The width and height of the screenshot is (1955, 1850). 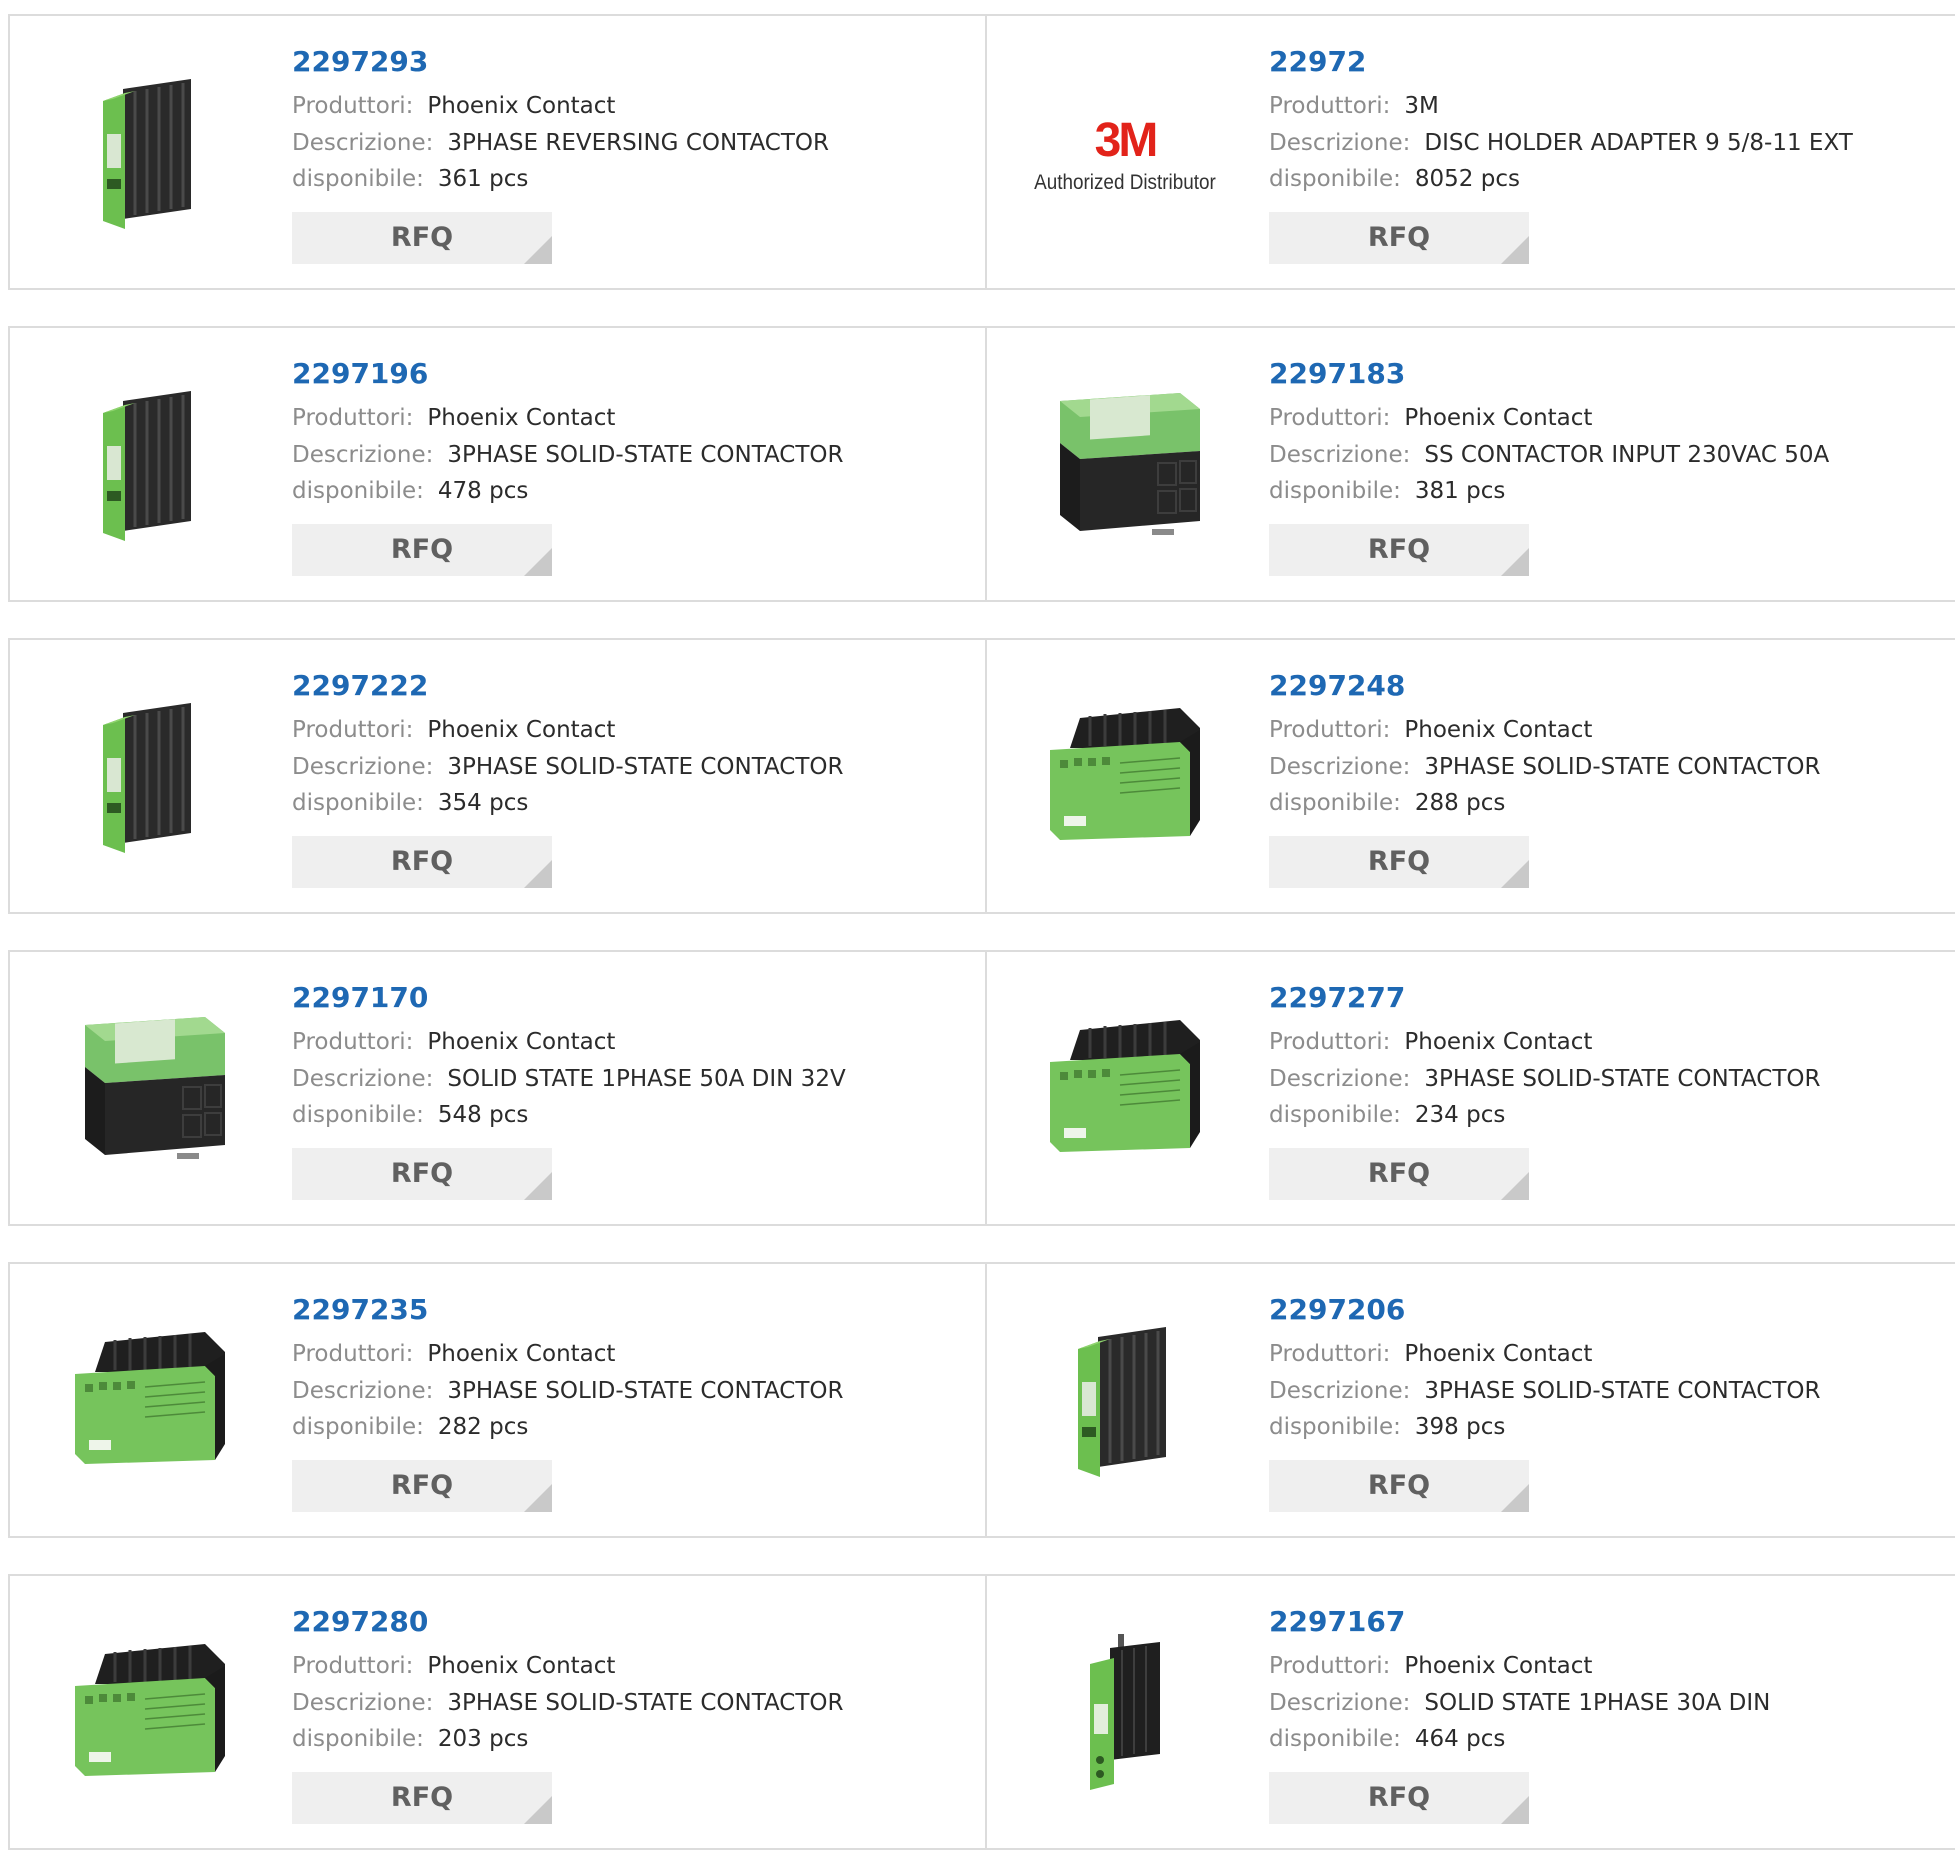 I want to click on part-number-link: 2297206, so click(x=1545, y=1310).